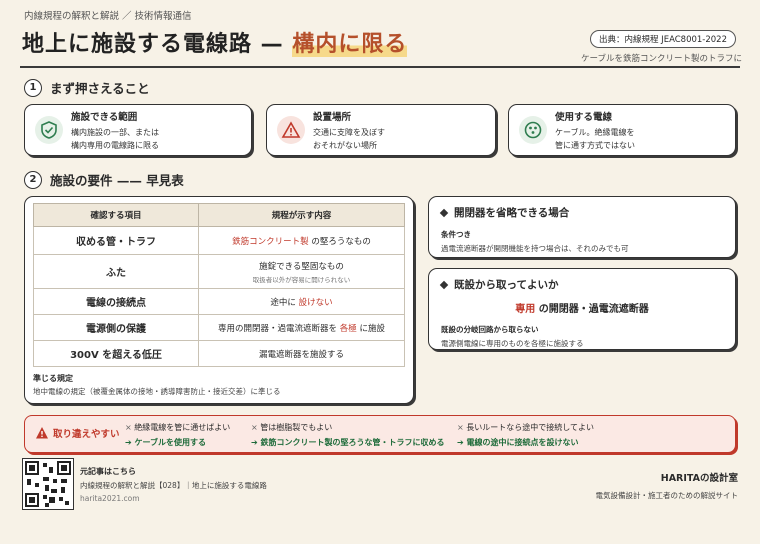 The image size is (760, 544). I want to click on pitfall-wrong: 長いルートなら途中で接続してよい, so click(530, 427).